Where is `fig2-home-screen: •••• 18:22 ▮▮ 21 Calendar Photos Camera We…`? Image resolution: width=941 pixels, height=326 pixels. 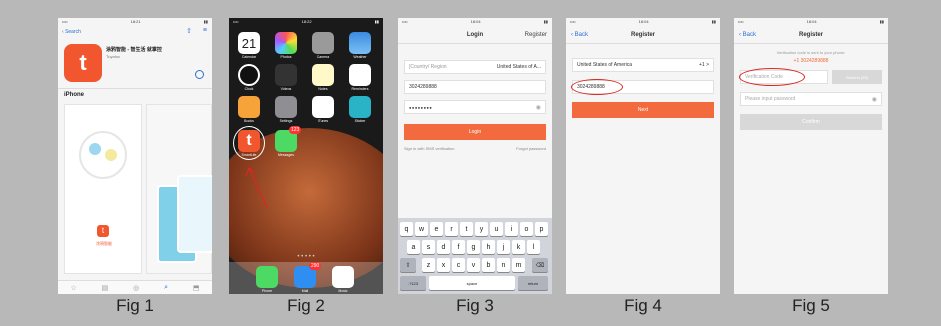
fig2-home-screen: •••• 18:22 ▮▮ 21 Calendar Photos Camera We… is located at coordinates (306, 156).